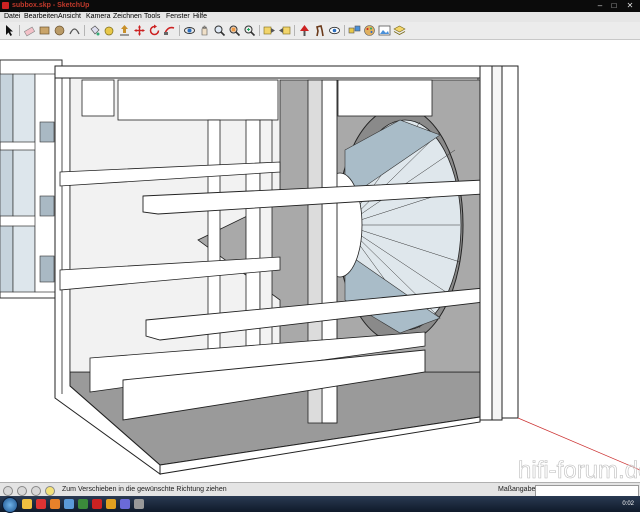  What do you see at coordinates (200, 17) in the screenshot?
I see `menu-hilfe: Hilfe` at bounding box center [200, 17].